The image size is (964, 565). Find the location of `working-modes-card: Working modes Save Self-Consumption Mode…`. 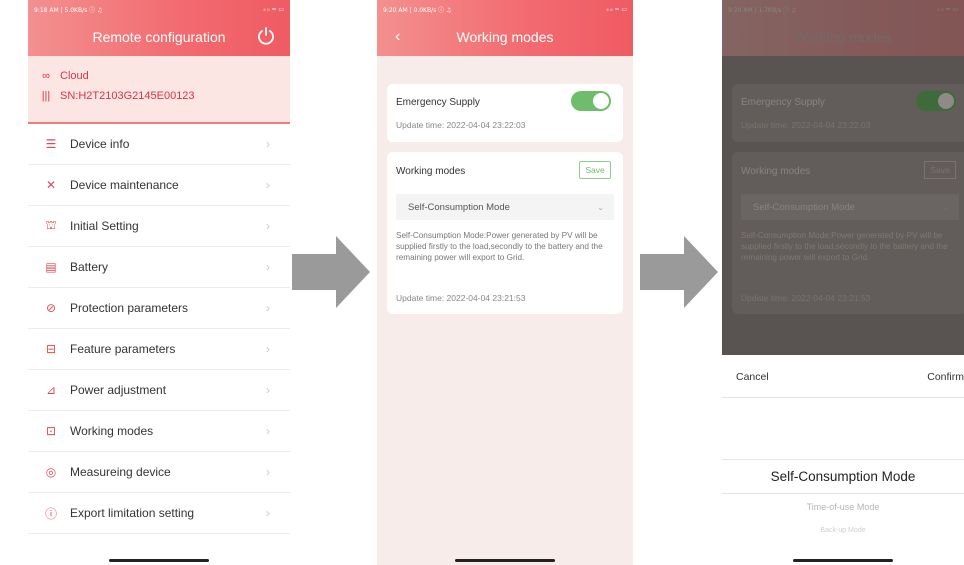

working-modes-card: Working modes Save Self-Consumption Mode… is located at coordinates (848, 233).